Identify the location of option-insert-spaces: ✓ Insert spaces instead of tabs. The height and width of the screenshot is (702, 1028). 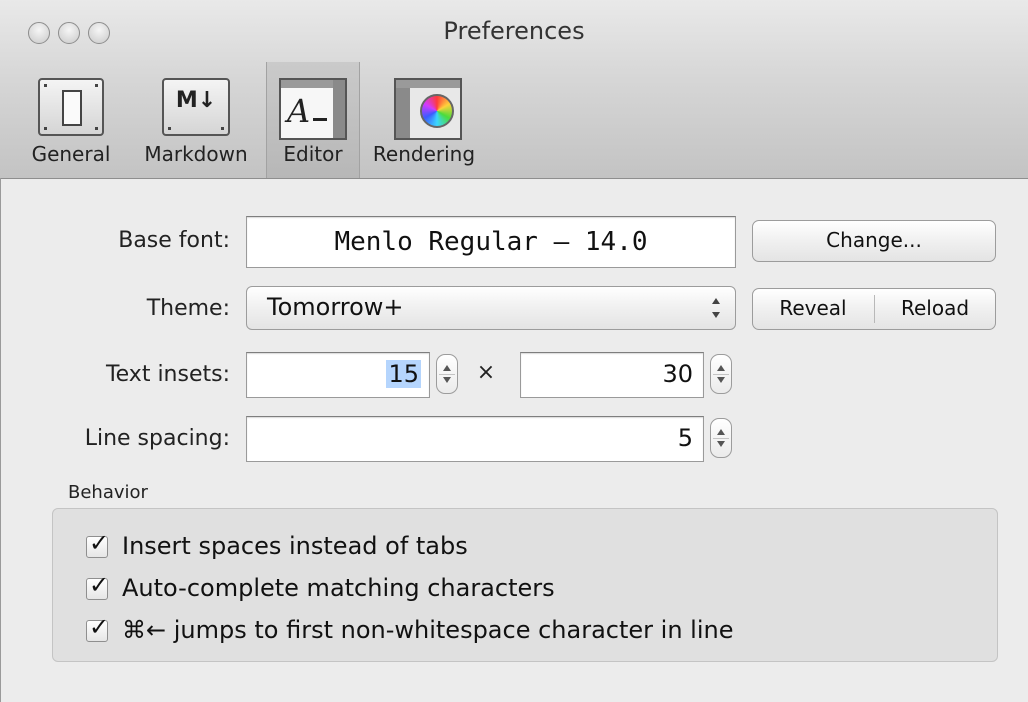
(486, 546).